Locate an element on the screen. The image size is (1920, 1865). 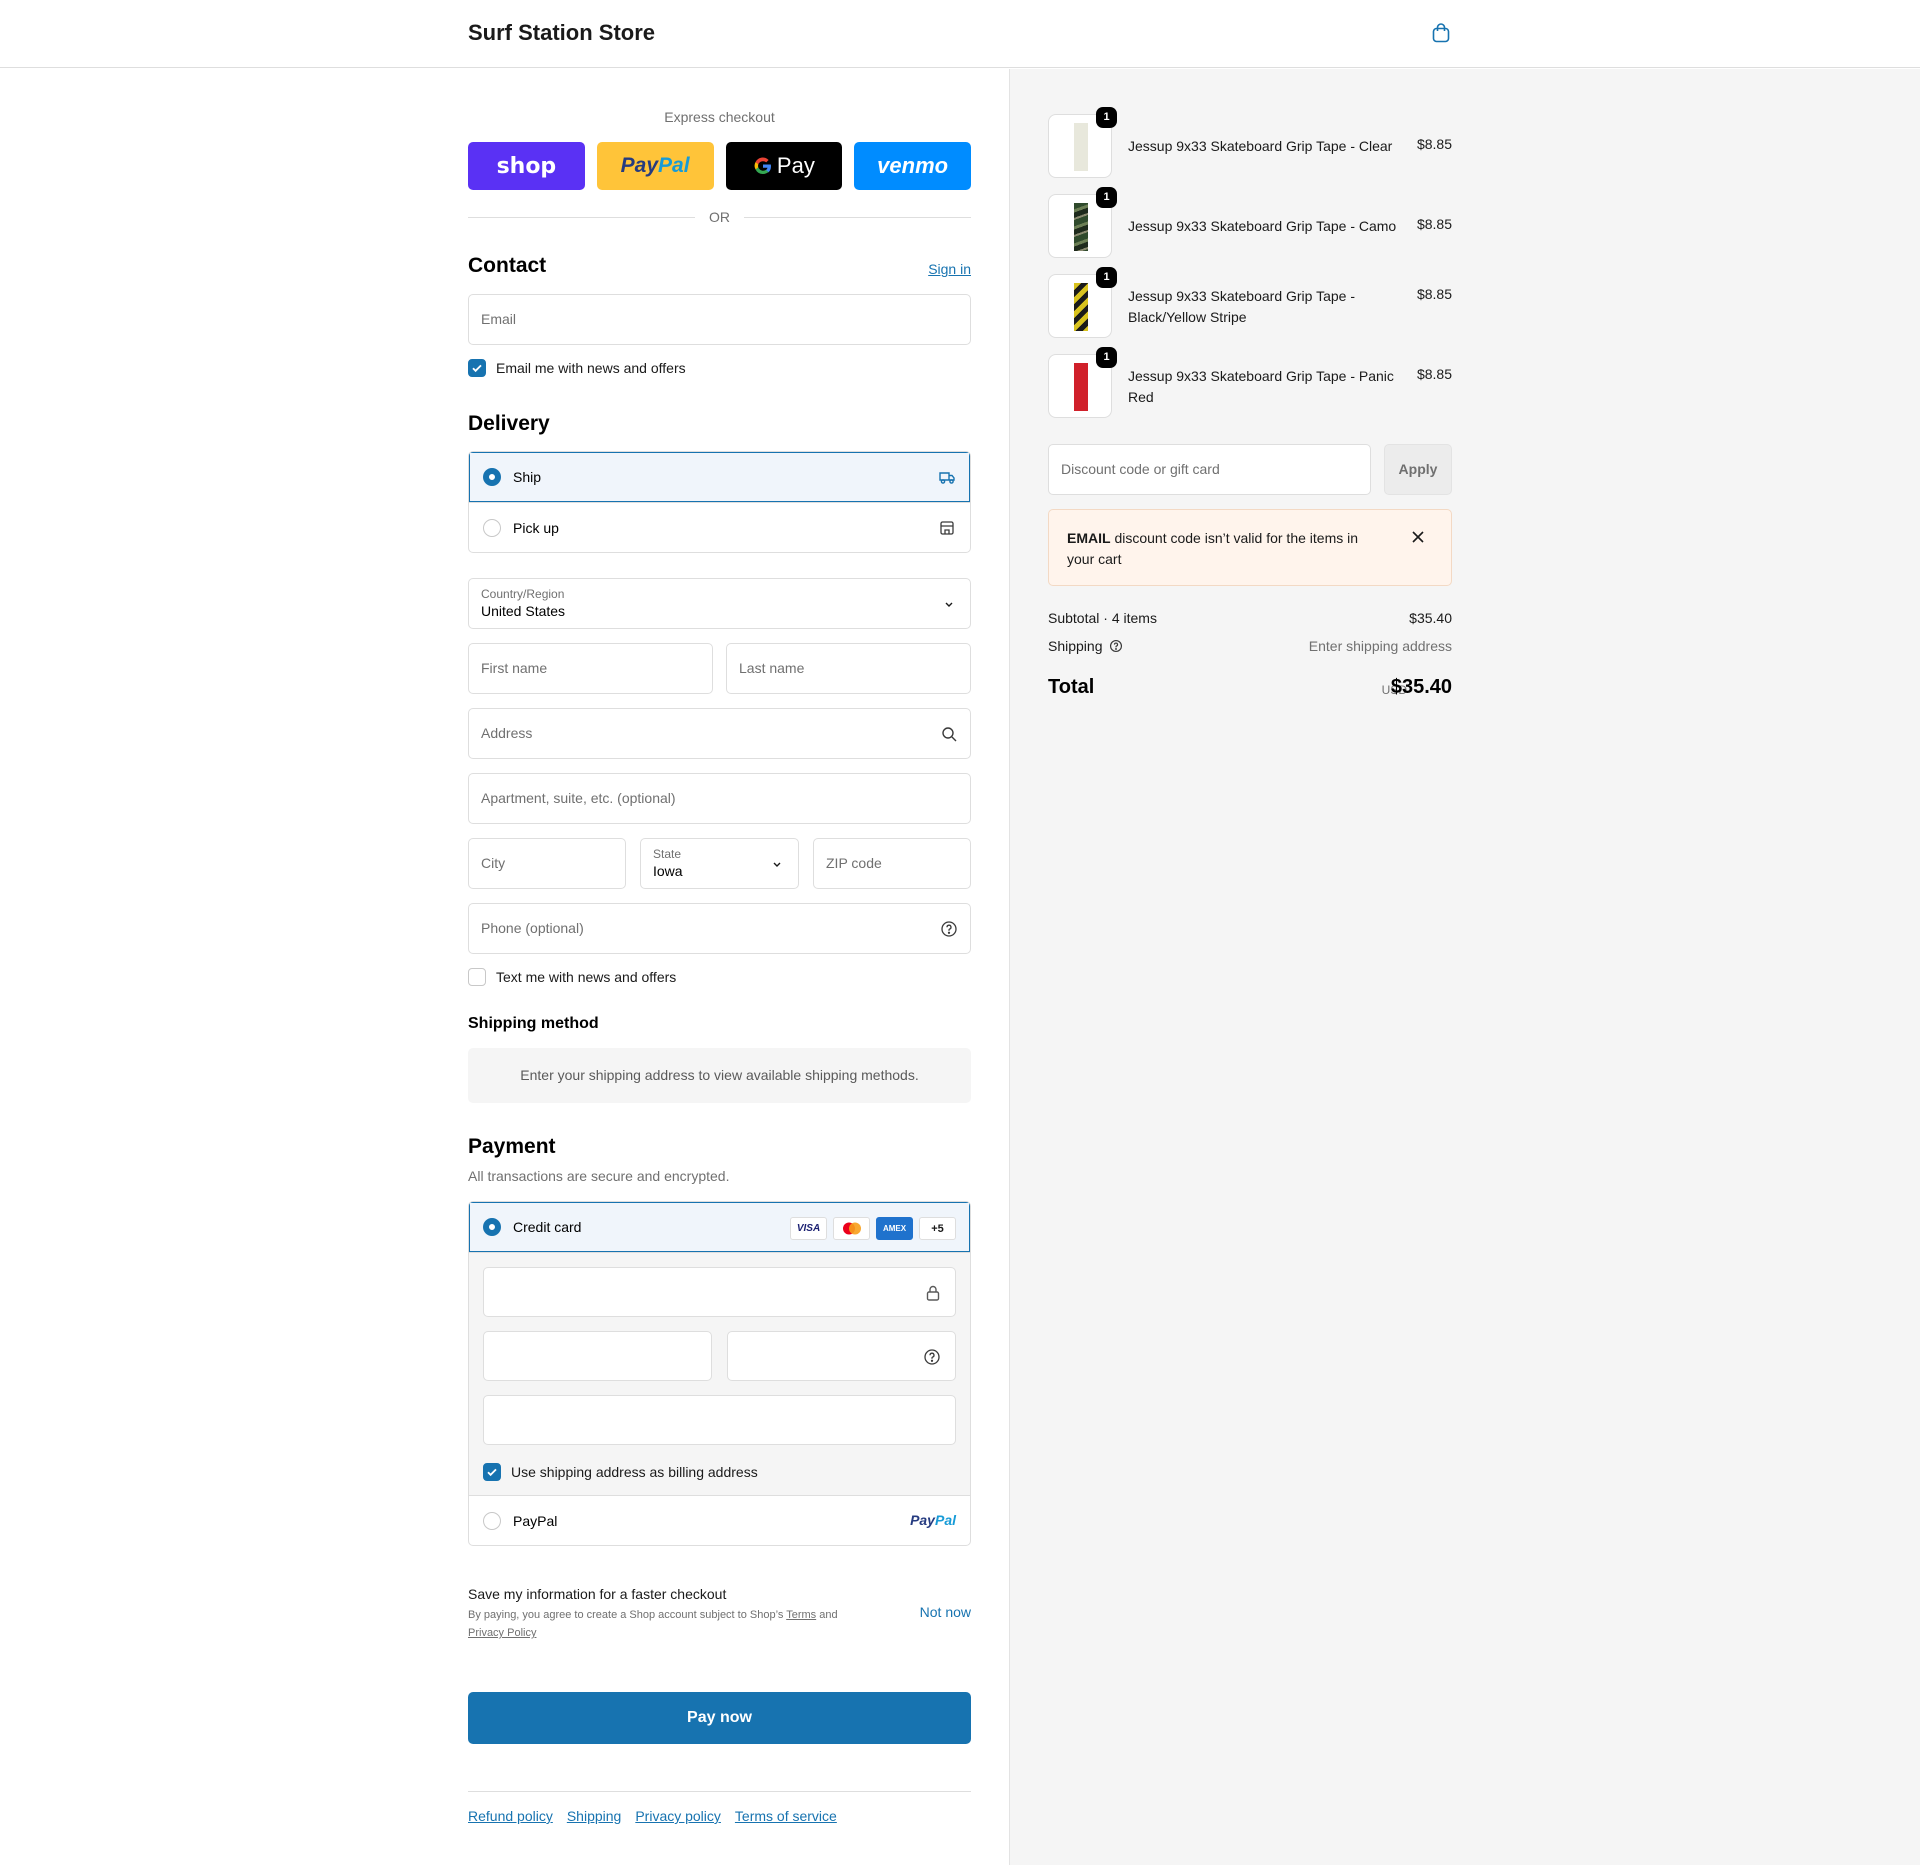
refund-policy-link: Refund policy is located at coordinates (510, 1816).